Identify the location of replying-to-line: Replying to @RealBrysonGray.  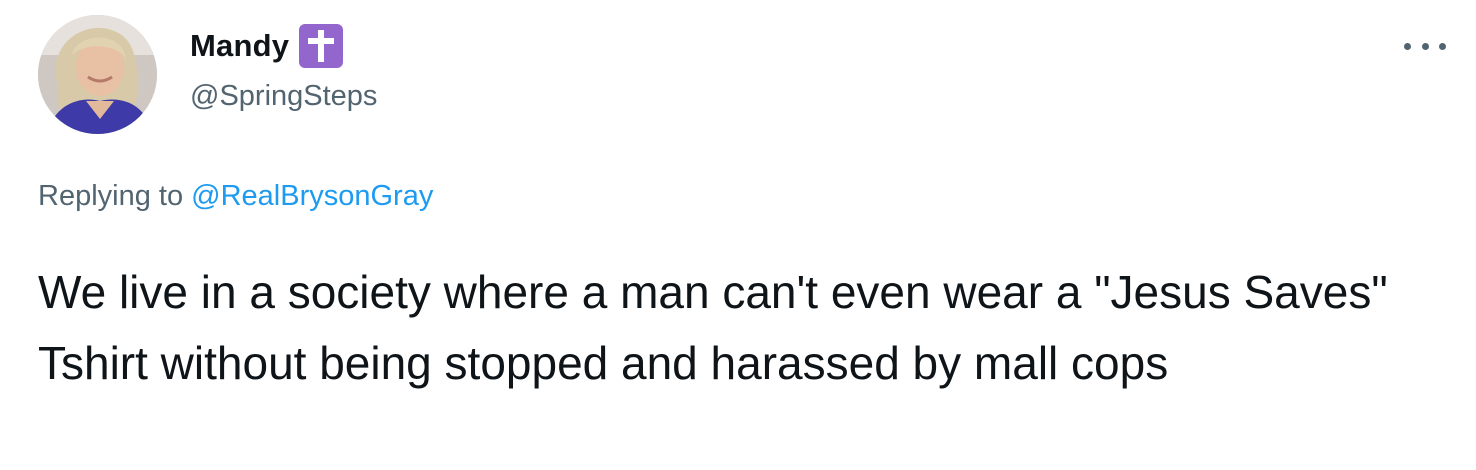
(235, 196).